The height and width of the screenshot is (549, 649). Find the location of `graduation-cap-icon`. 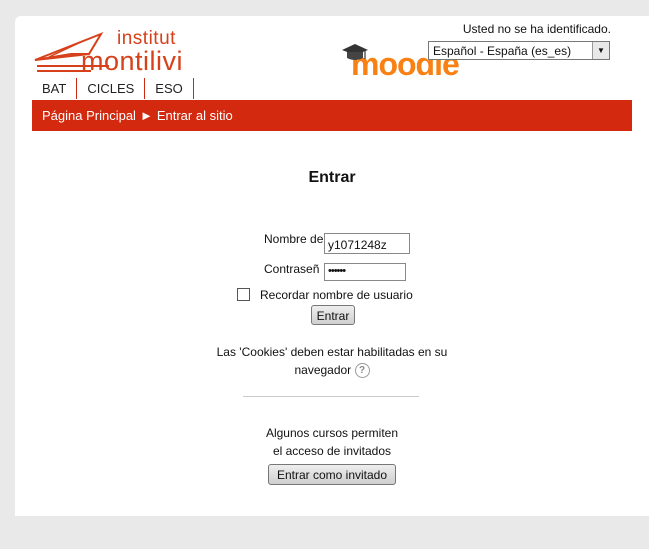

graduation-cap-icon is located at coordinates (355, 52).